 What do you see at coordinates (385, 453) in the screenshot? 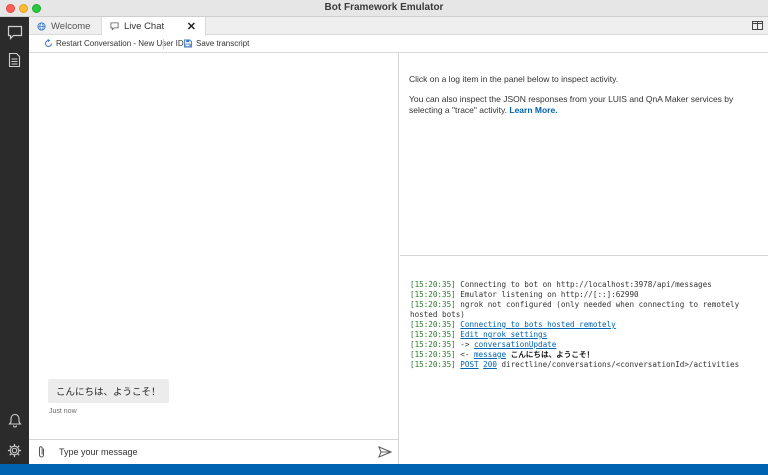
I see `send-icon` at bounding box center [385, 453].